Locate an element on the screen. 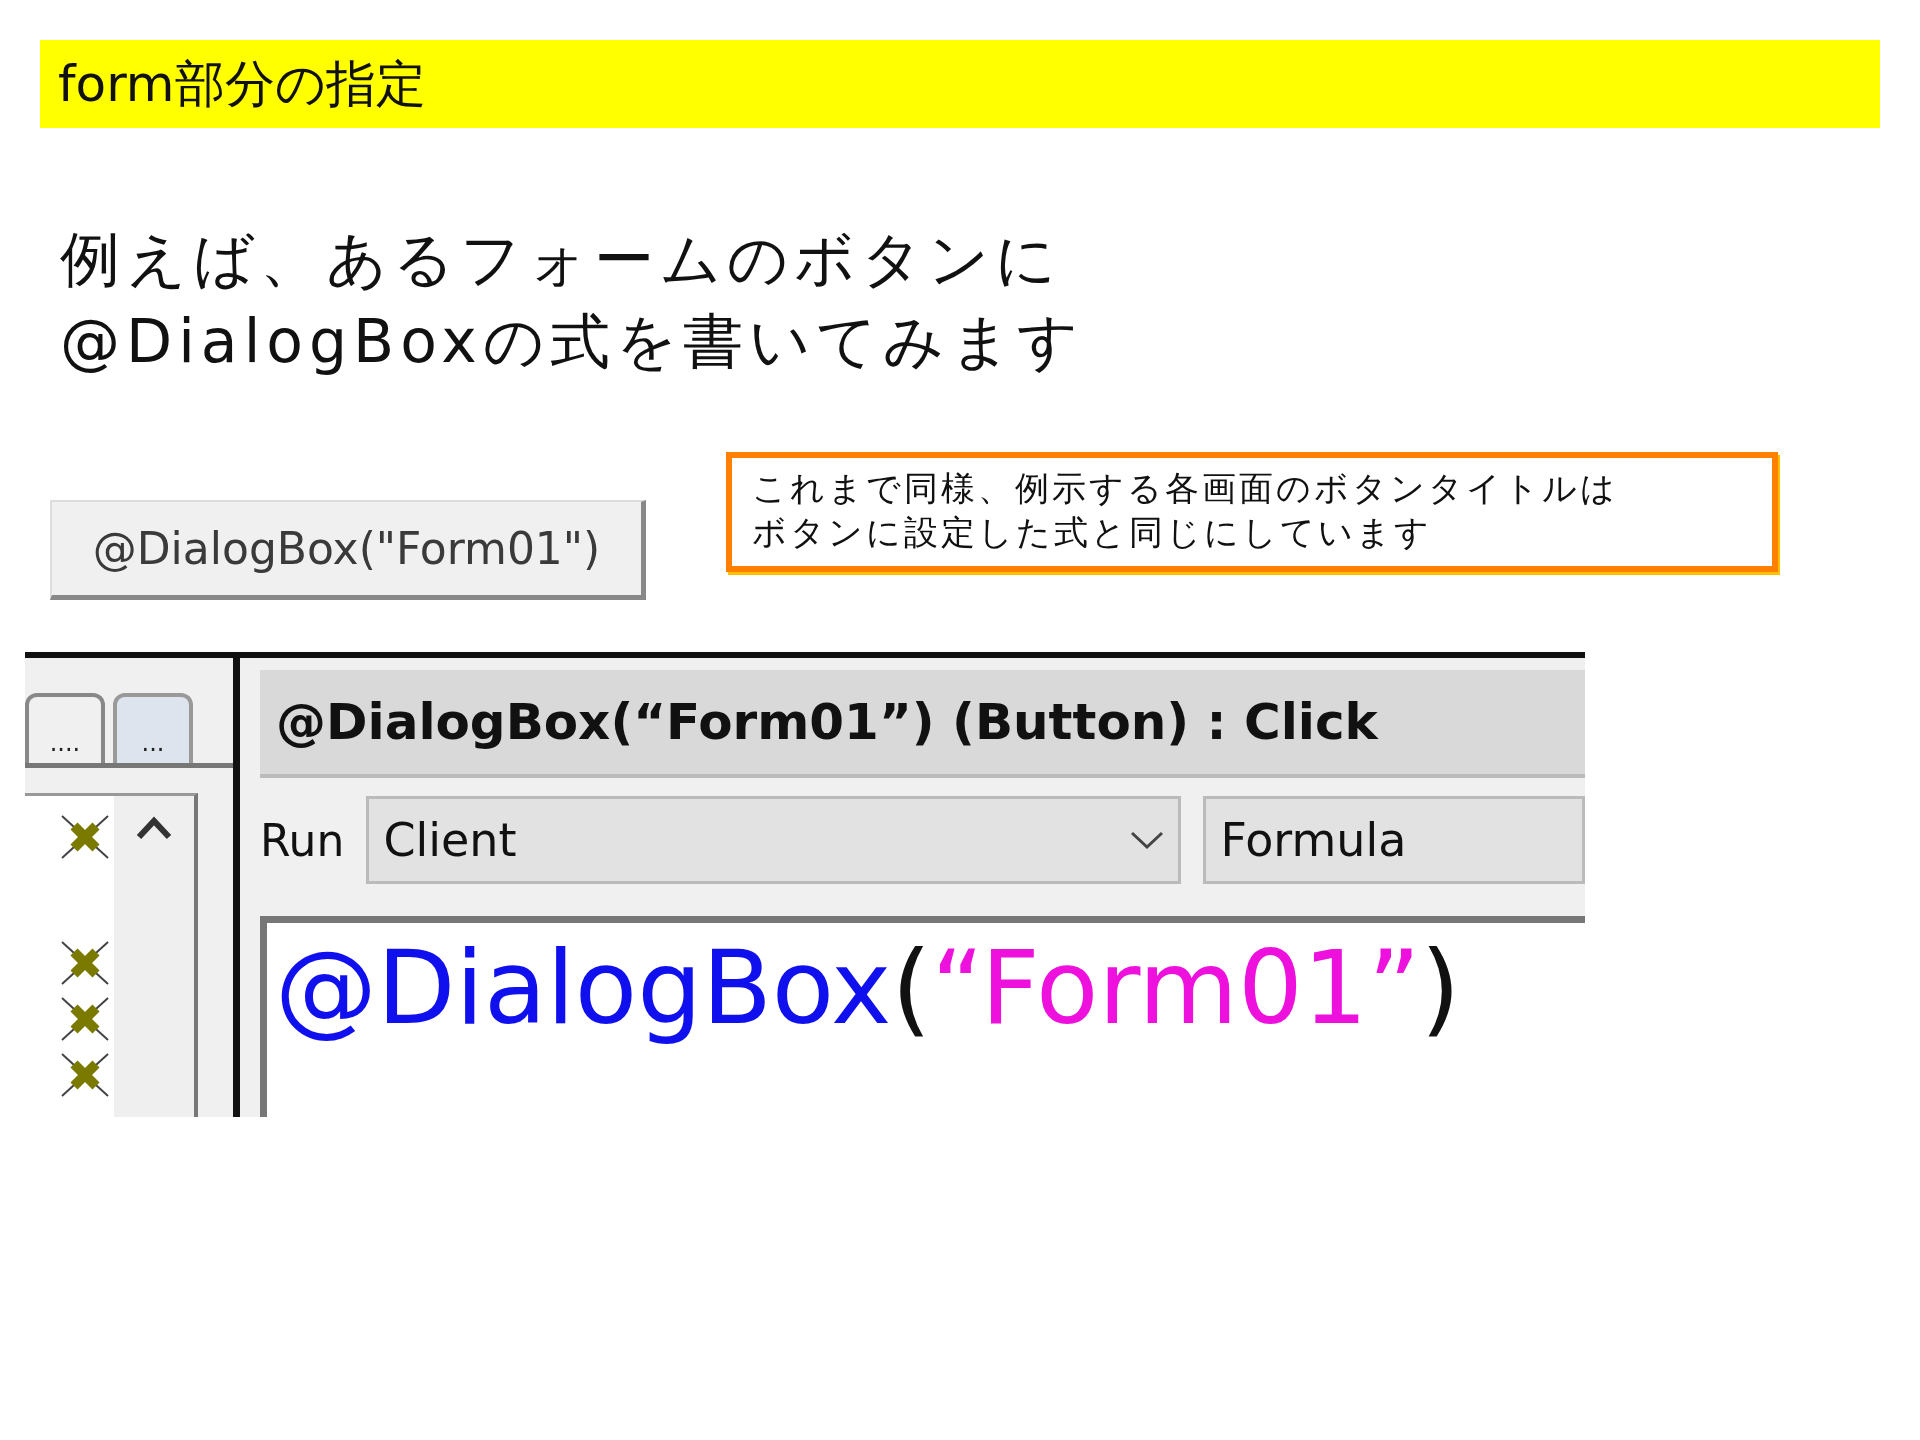  note-text: これまで同様、例示する各画面のボタンタイトルは is located at coordinates (1185, 488).